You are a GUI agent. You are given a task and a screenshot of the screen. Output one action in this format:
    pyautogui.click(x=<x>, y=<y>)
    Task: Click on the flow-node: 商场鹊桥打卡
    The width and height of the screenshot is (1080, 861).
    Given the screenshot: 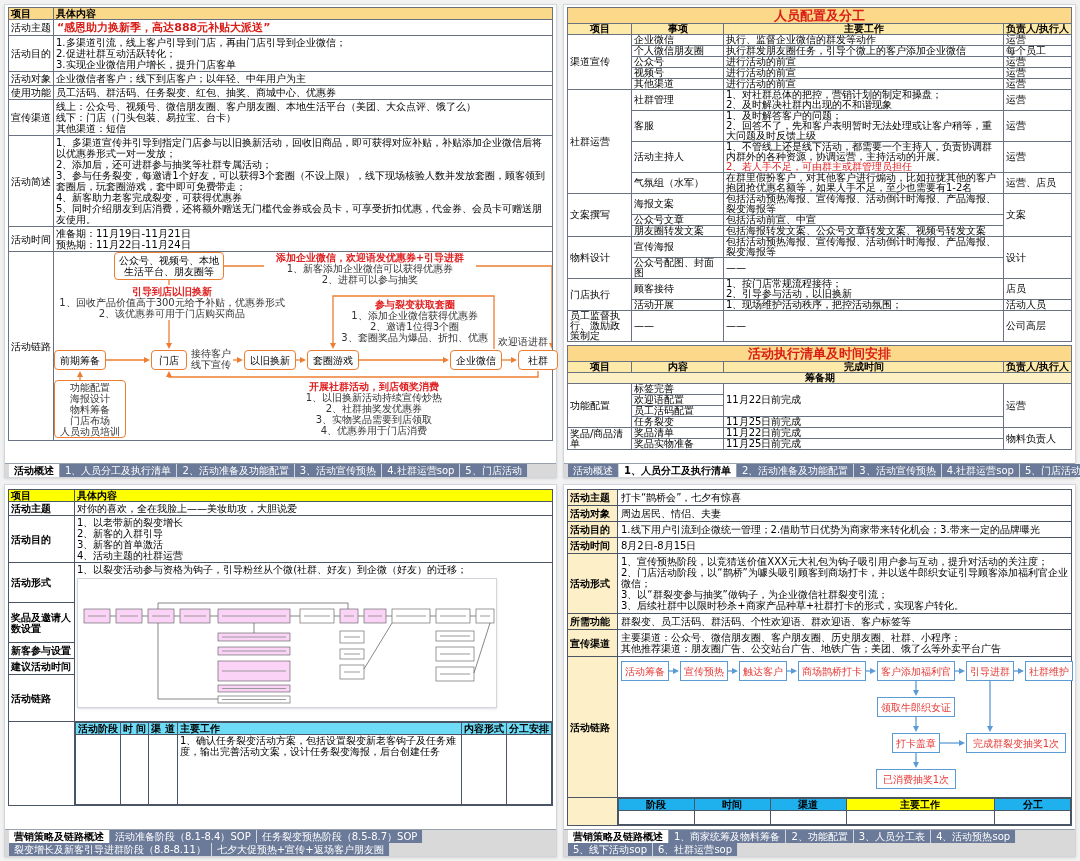 What is the action you would take?
    pyautogui.click(x=832, y=671)
    